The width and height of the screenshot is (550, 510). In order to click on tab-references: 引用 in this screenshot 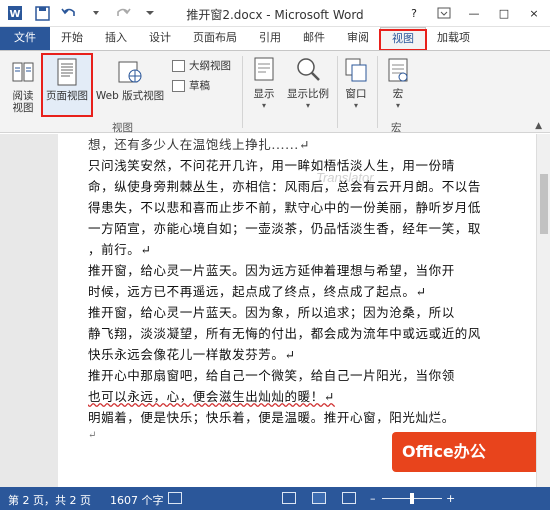, I will do `click(270, 38)`.